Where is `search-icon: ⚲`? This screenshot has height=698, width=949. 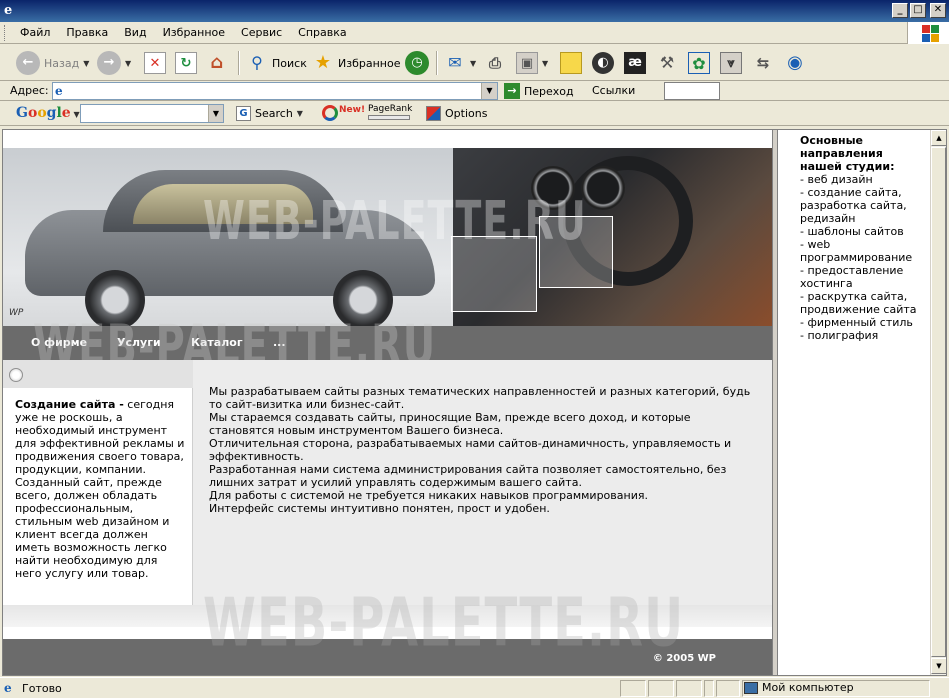
search-icon: ⚲ is located at coordinates (257, 62).